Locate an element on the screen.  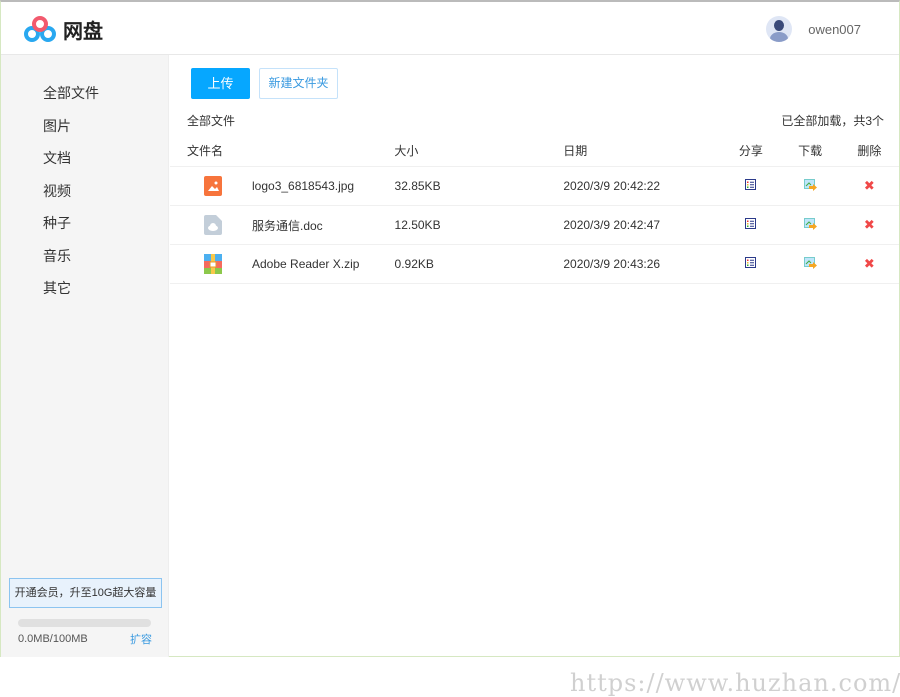
file-date: 2020/3/9 20:42:22 is located at coordinates (612, 186).